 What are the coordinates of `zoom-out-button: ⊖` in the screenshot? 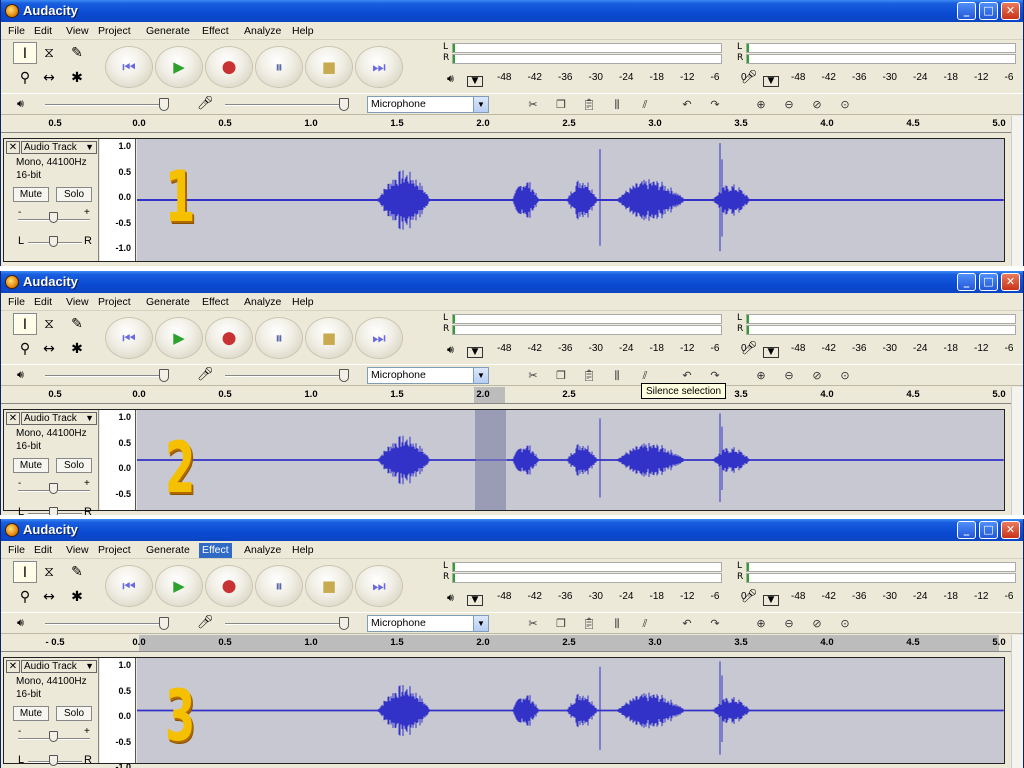 It's located at (789, 105).